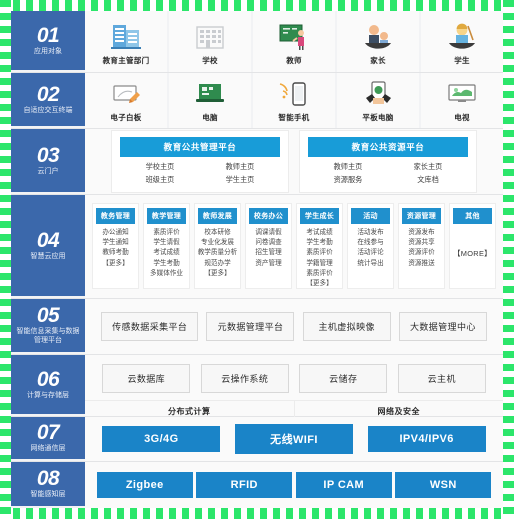 The height and width of the screenshot is (519, 514). What do you see at coordinates (166, 243) in the screenshot?
I see `app-item: 学生请假` at bounding box center [166, 243].